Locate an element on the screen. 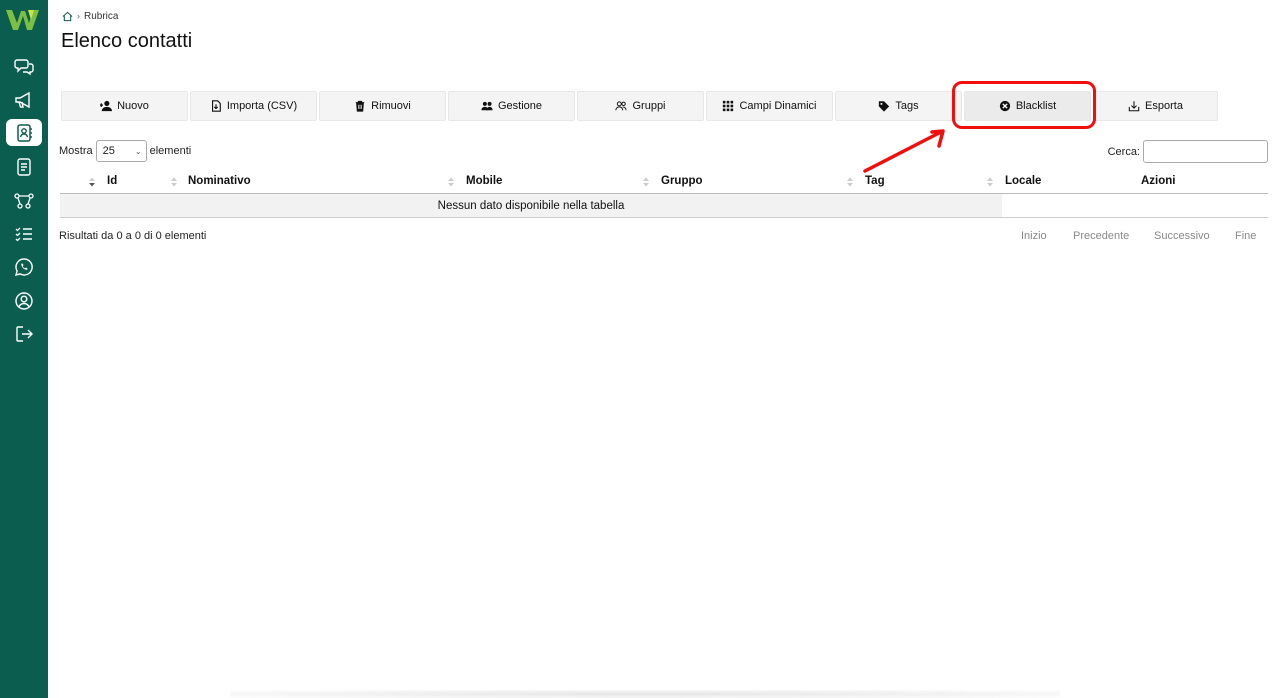 The image size is (1280, 698). groups-button: Gruppi is located at coordinates (640, 106).